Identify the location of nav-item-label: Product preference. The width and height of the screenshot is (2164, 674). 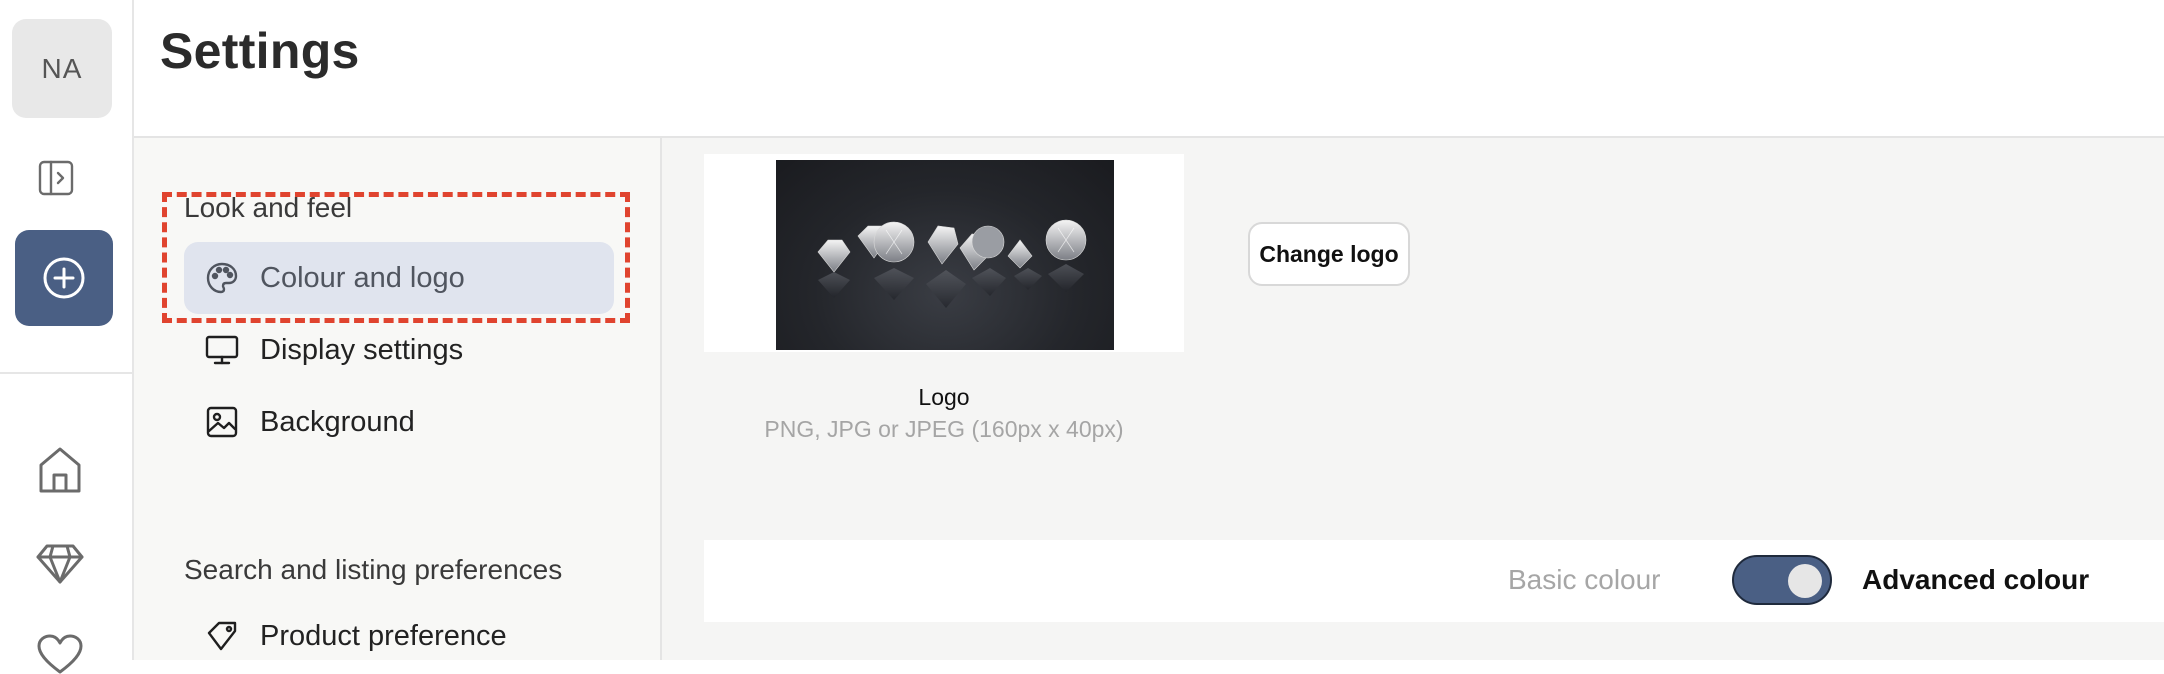
(383, 635).